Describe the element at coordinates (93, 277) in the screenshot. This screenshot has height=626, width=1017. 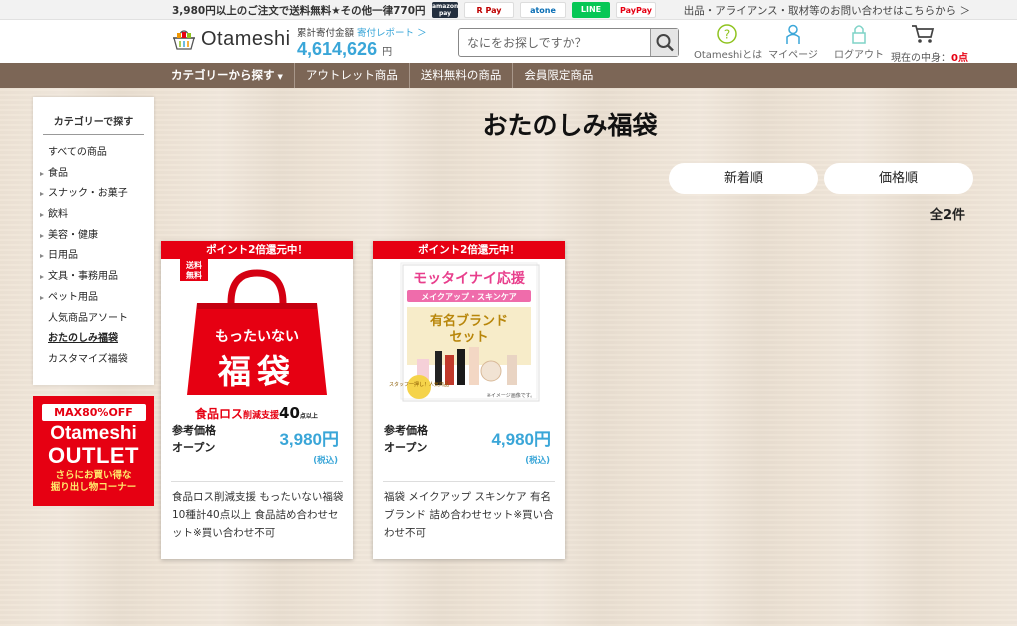
I see `sidebar-item-stationery: 文具・事務用品` at that location.